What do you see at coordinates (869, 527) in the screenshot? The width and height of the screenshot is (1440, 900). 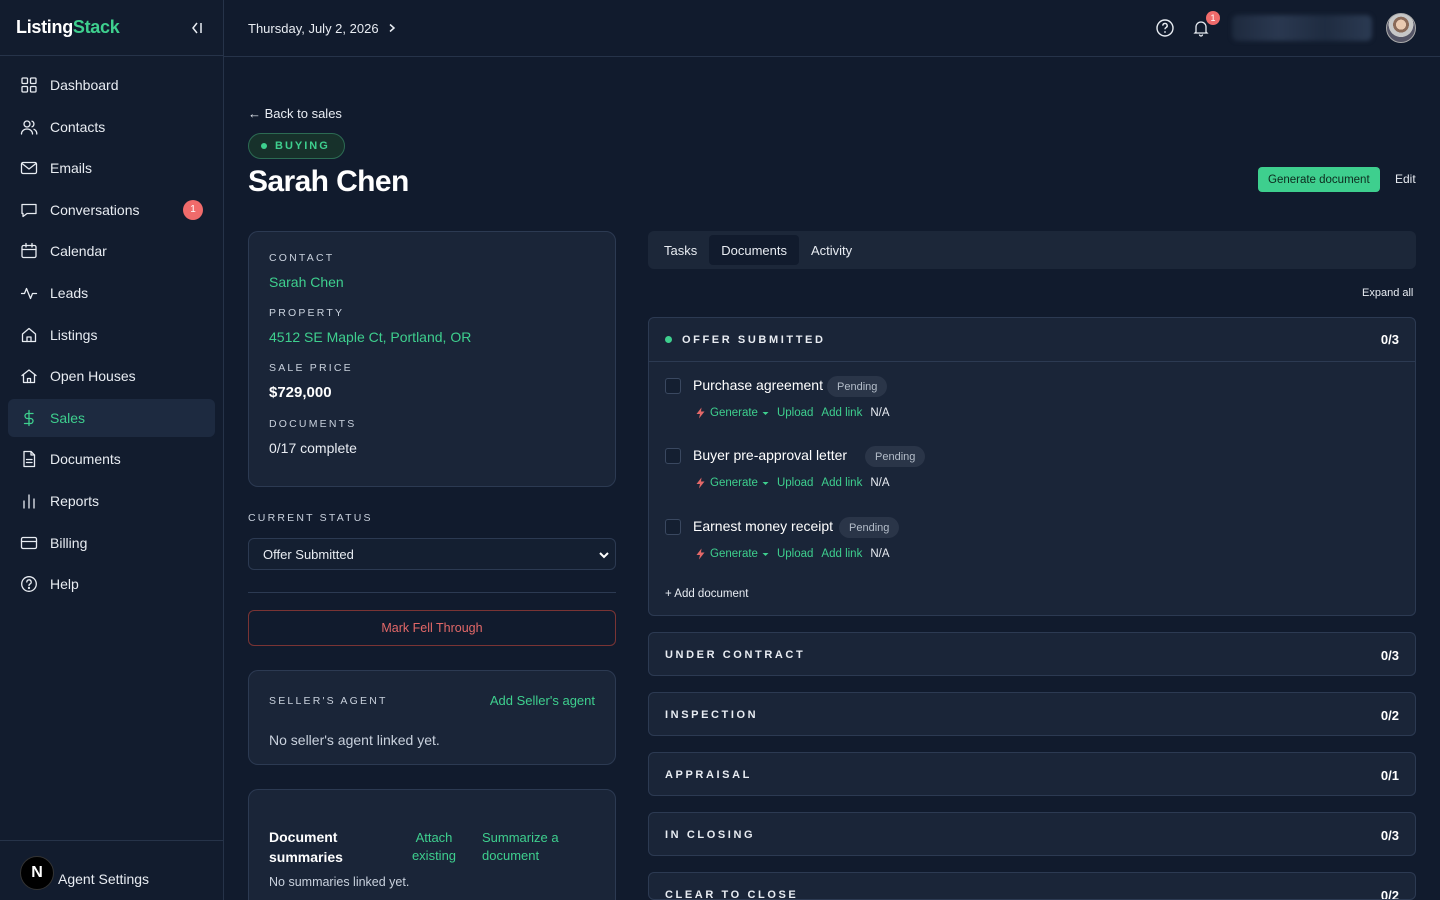 I see `pending-badge: Pending` at bounding box center [869, 527].